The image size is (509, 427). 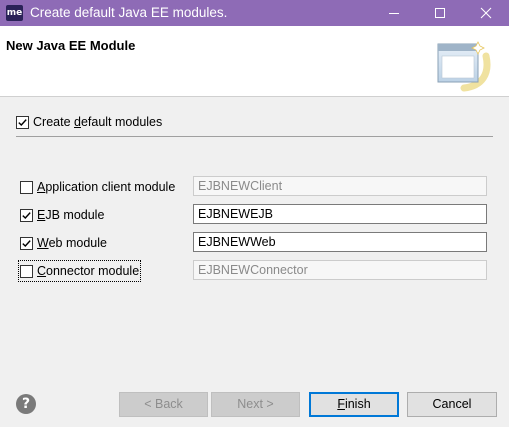 I want to click on create-default-modules-label: Create default modules, so click(x=98, y=122).